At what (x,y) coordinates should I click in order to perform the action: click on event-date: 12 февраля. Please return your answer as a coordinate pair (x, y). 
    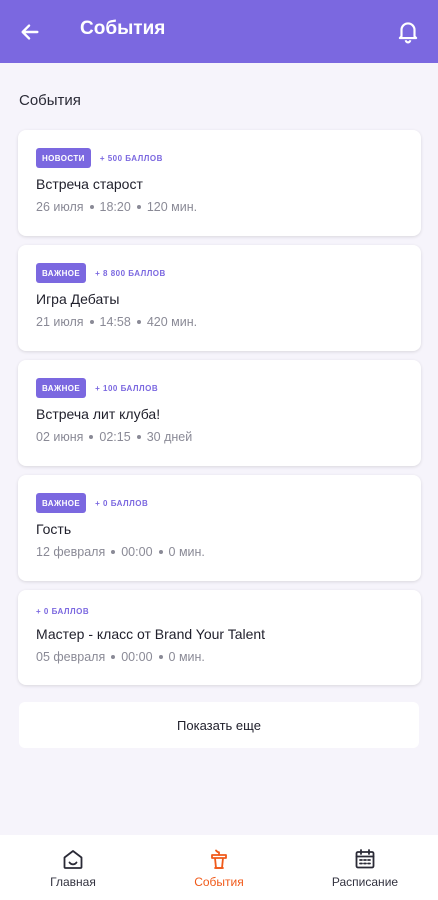
    Looking at the image, I should click on (71, 552).